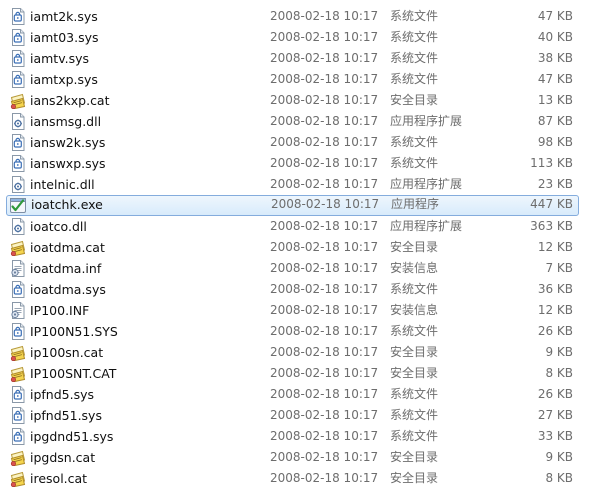  What do you see at coordinates (555, 100) in the screenshot?
I see `file-size: 13 KB` at bounding box center [555, 100].